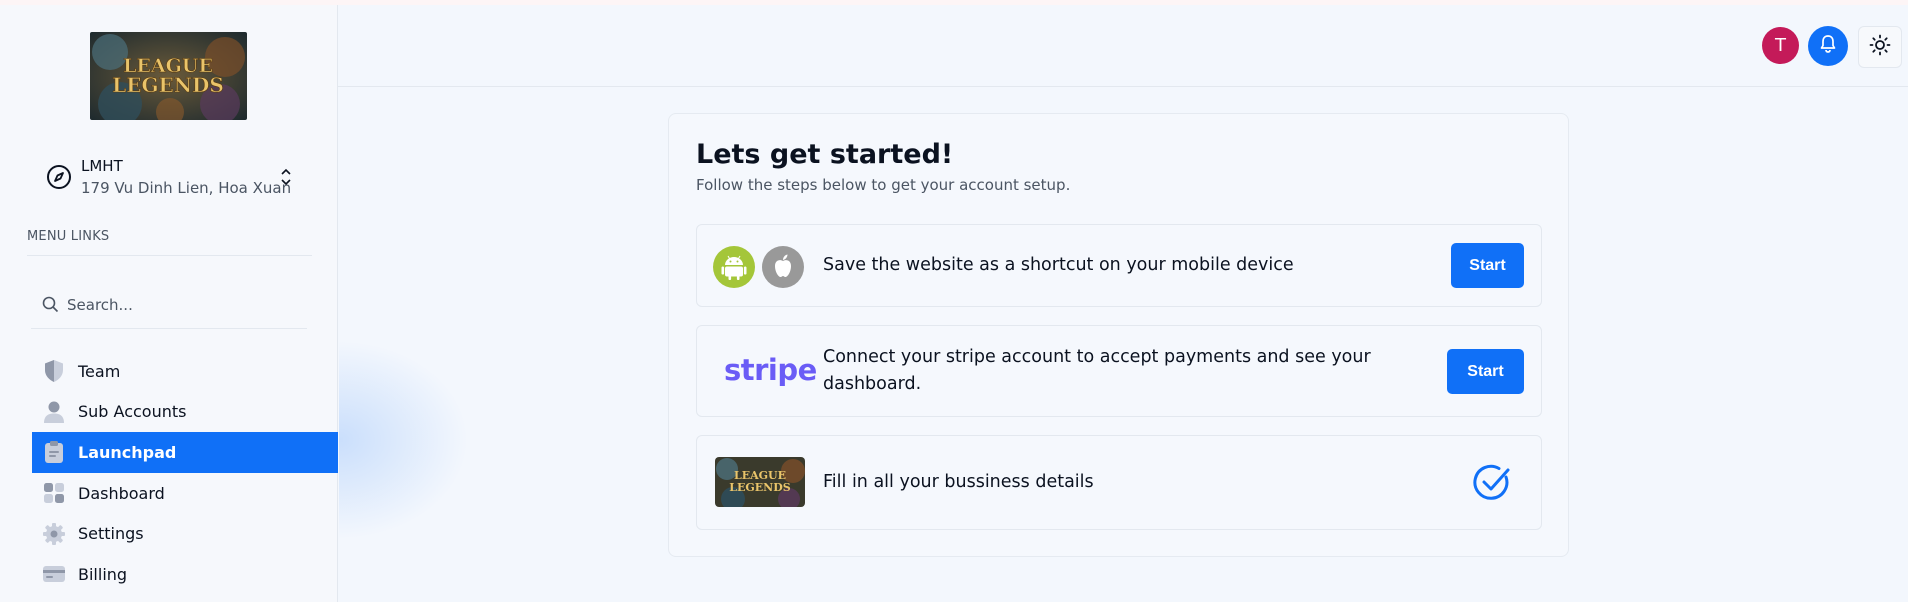 The width and height of the screenshot is (1908, 602). I want to click on user-avatar: T, so click(1780, 45).